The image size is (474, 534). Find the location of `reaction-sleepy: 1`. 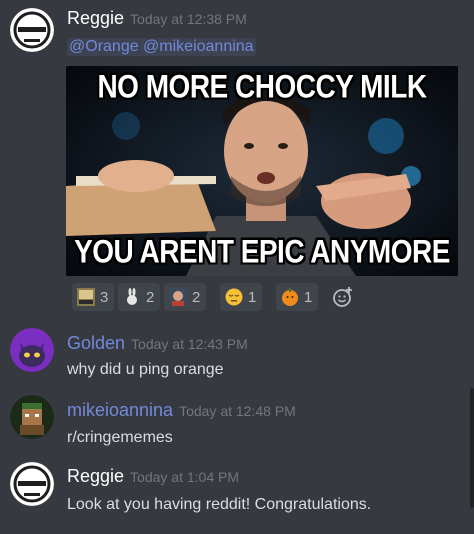

reaction-sleepy: 1 is located at coordinates (241, 297).